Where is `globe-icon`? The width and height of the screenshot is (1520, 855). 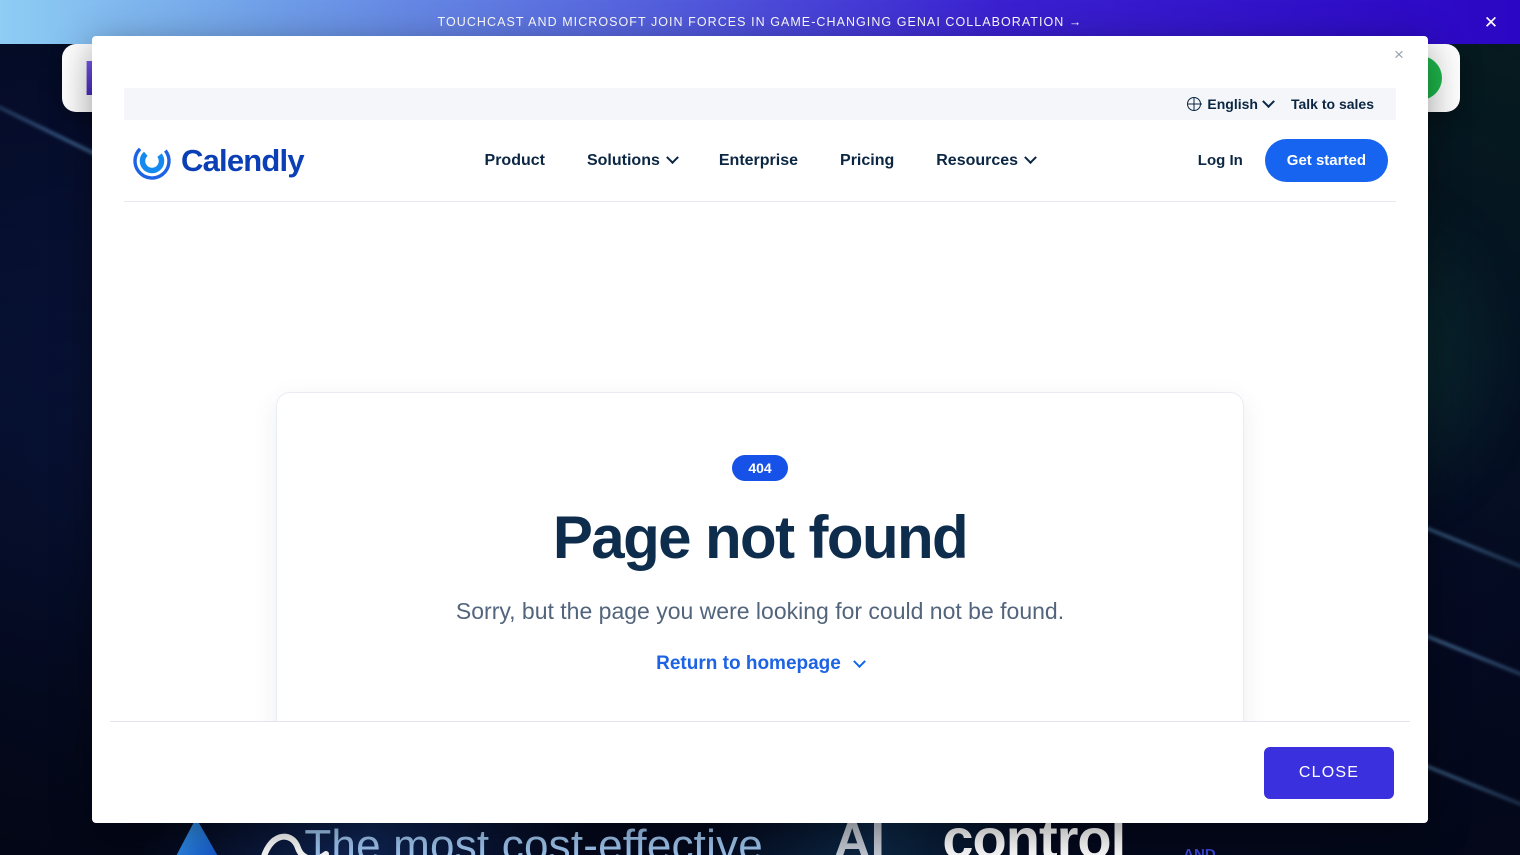
globe-icon is located at coordinates (1194, 104).